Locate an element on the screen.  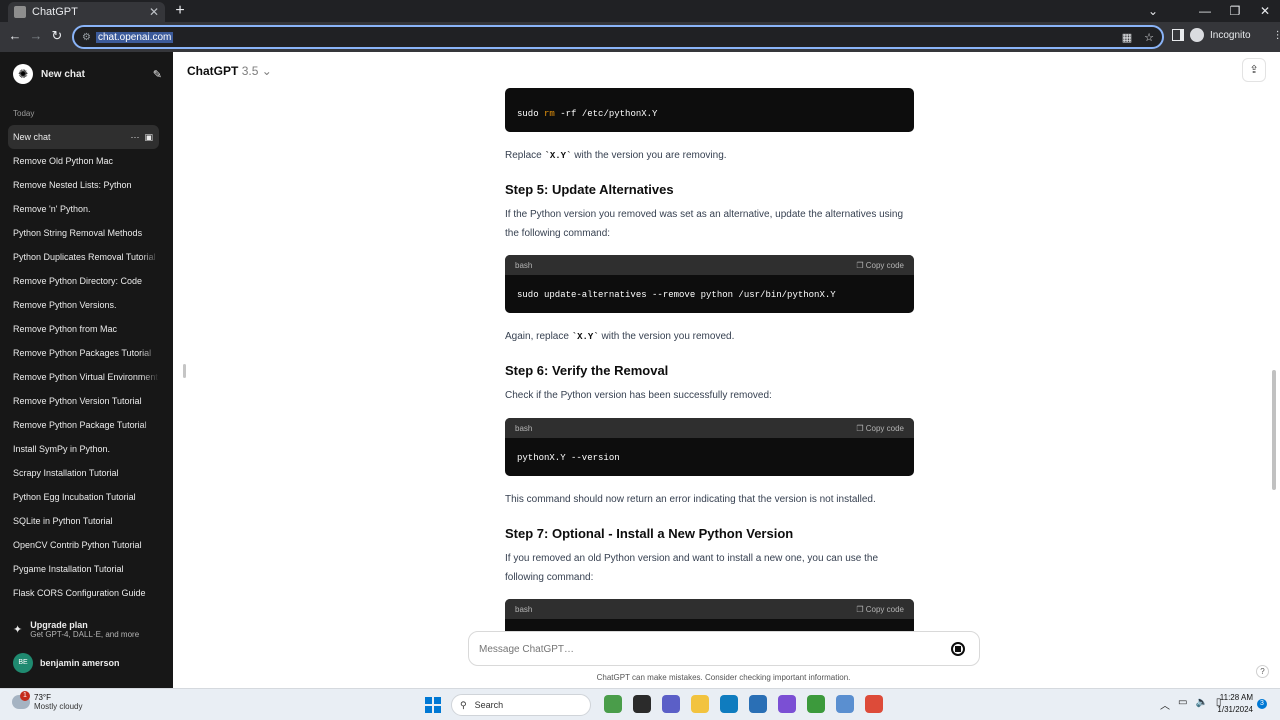
upgrade-subtitle: Get GPT-4, DALL·E, and more is located at coordinates (85, 634).